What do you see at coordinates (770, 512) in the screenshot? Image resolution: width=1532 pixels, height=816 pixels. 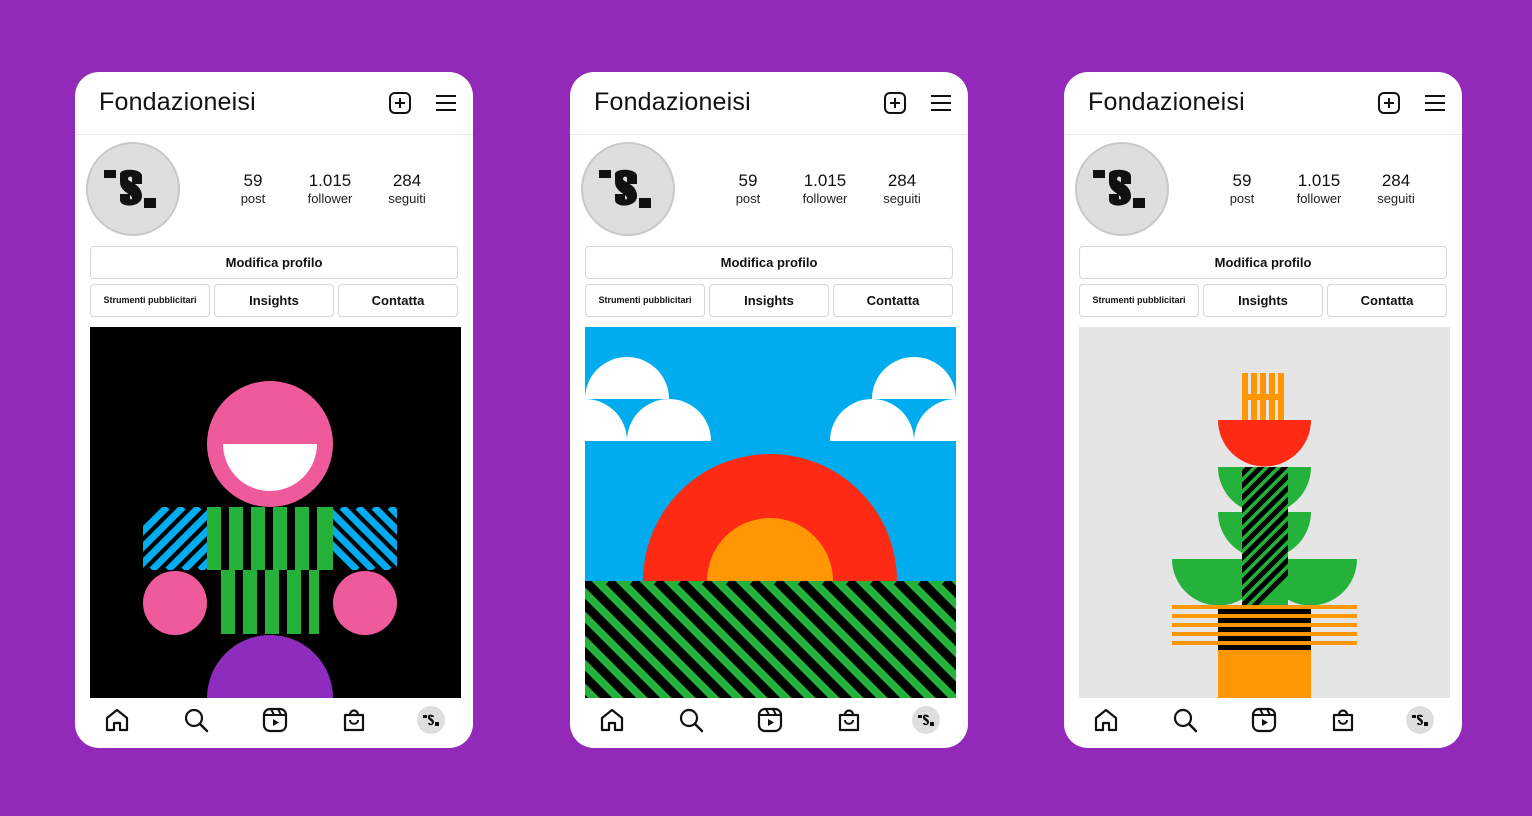 I see `post-image-sunset` at bounding box center [770, 512].